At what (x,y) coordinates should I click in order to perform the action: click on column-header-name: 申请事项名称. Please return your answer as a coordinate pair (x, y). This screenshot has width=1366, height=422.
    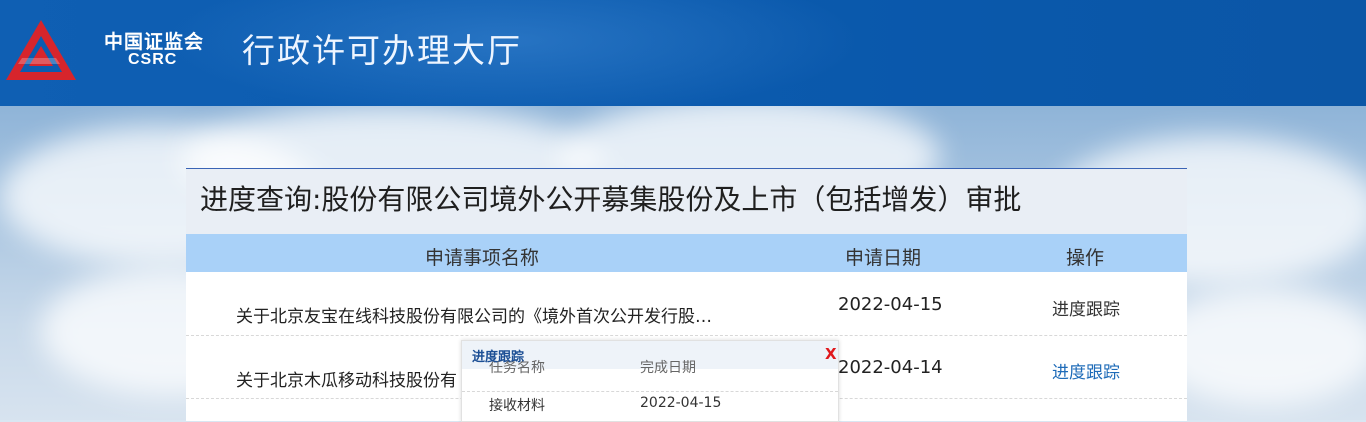
    Looking at the image, I should click on (482, 258).